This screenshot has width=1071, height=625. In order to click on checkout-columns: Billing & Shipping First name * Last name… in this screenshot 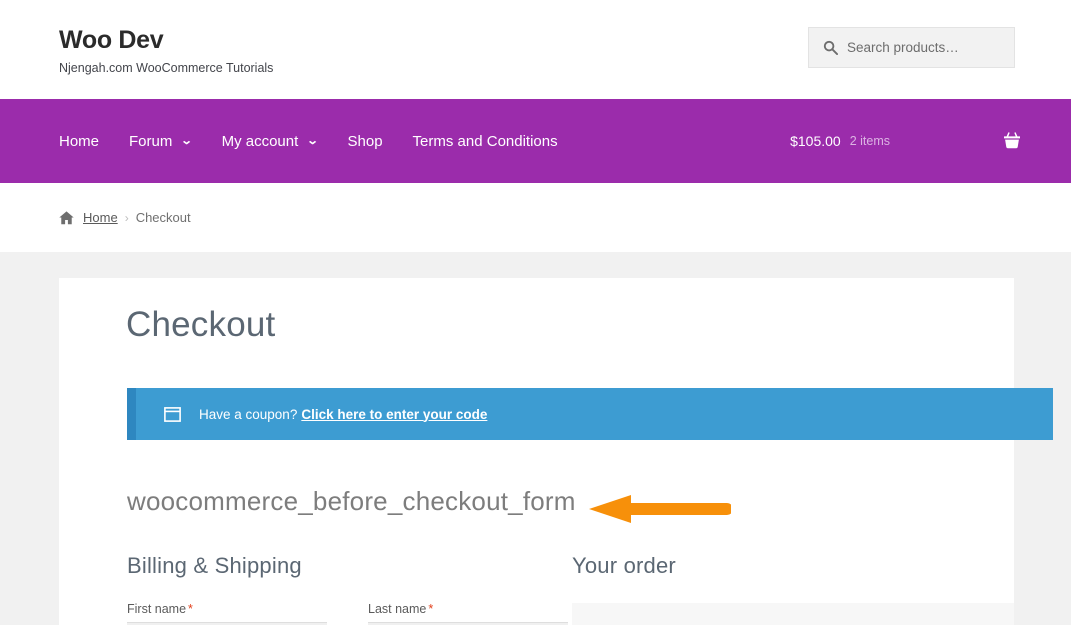, I will do `click(536, 588)`.